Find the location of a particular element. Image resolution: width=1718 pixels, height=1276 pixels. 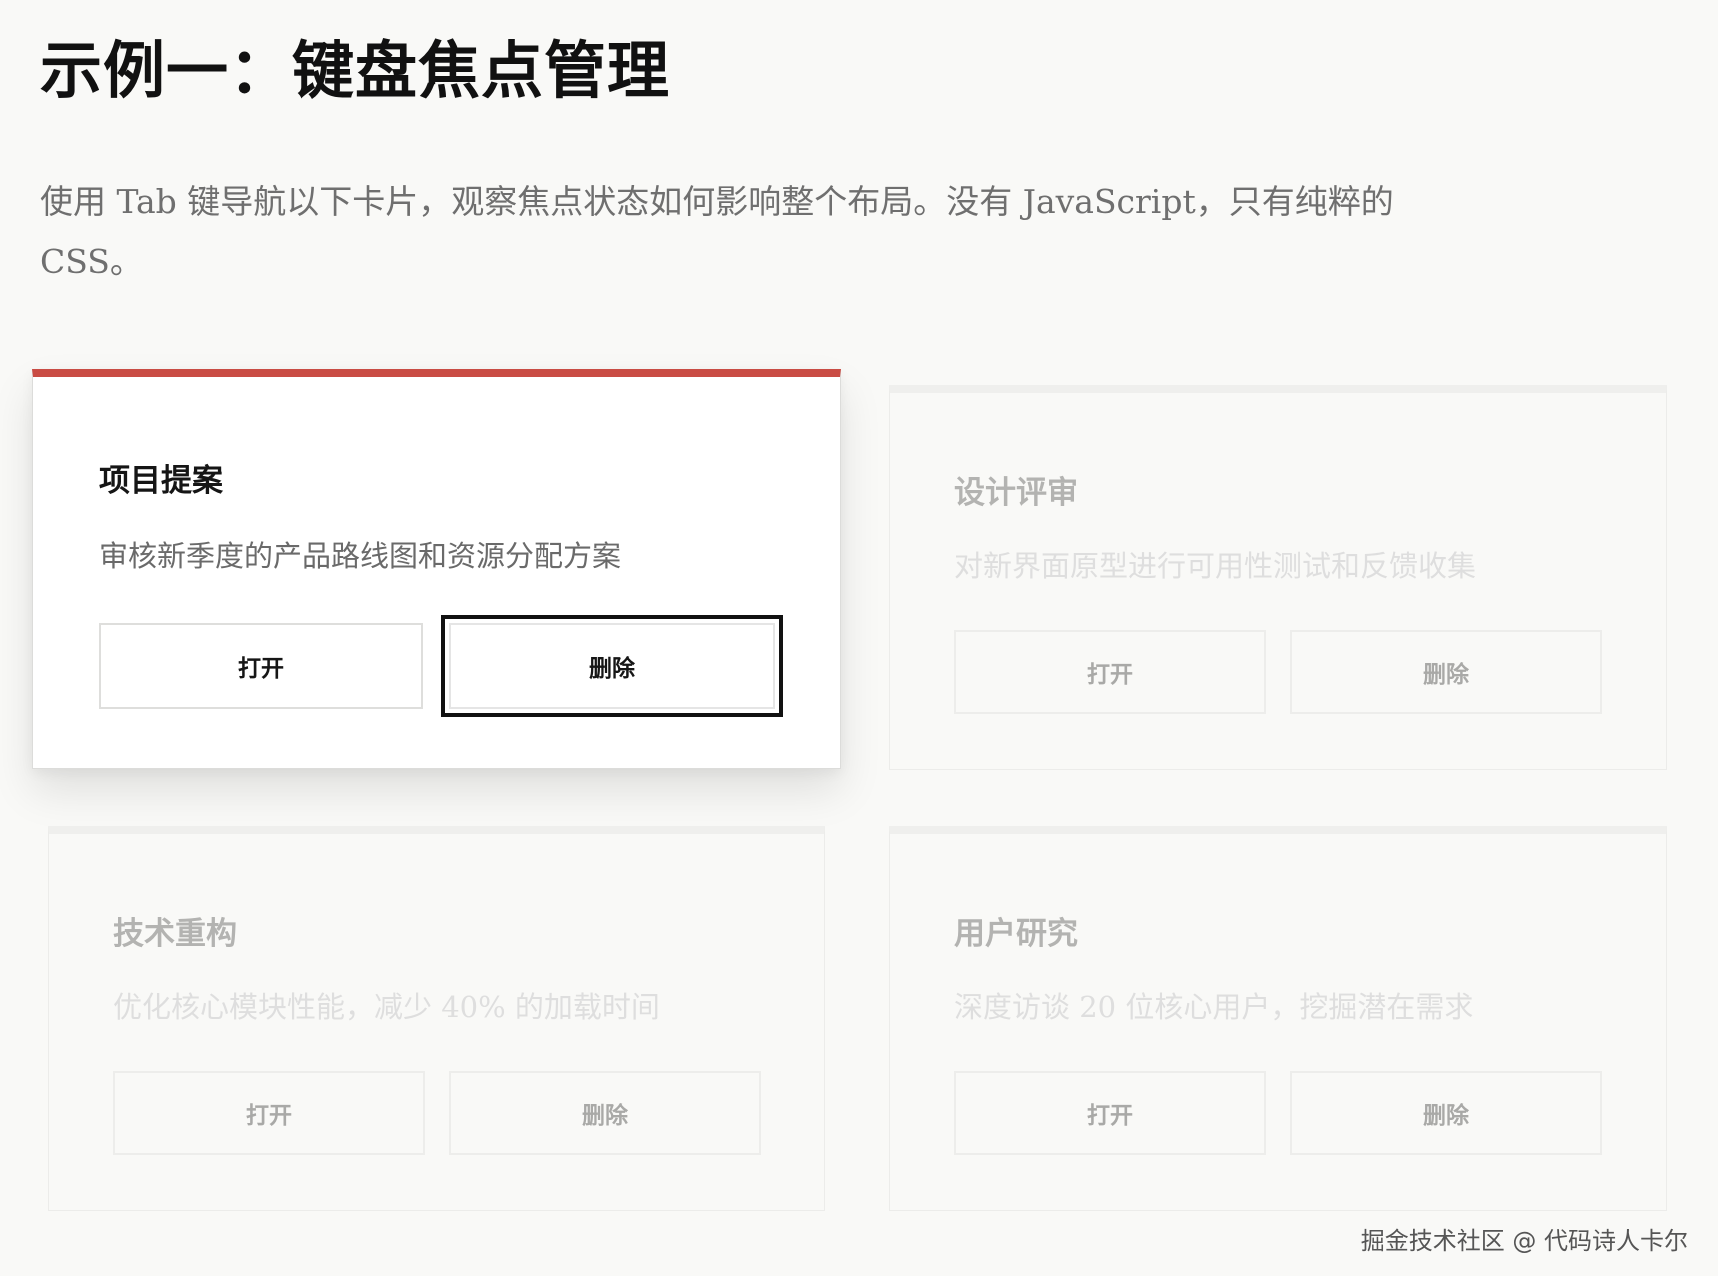

card-description: 优化核心模块性能，减少 40% 的加载时间 is located at coordinates (386, 1007).